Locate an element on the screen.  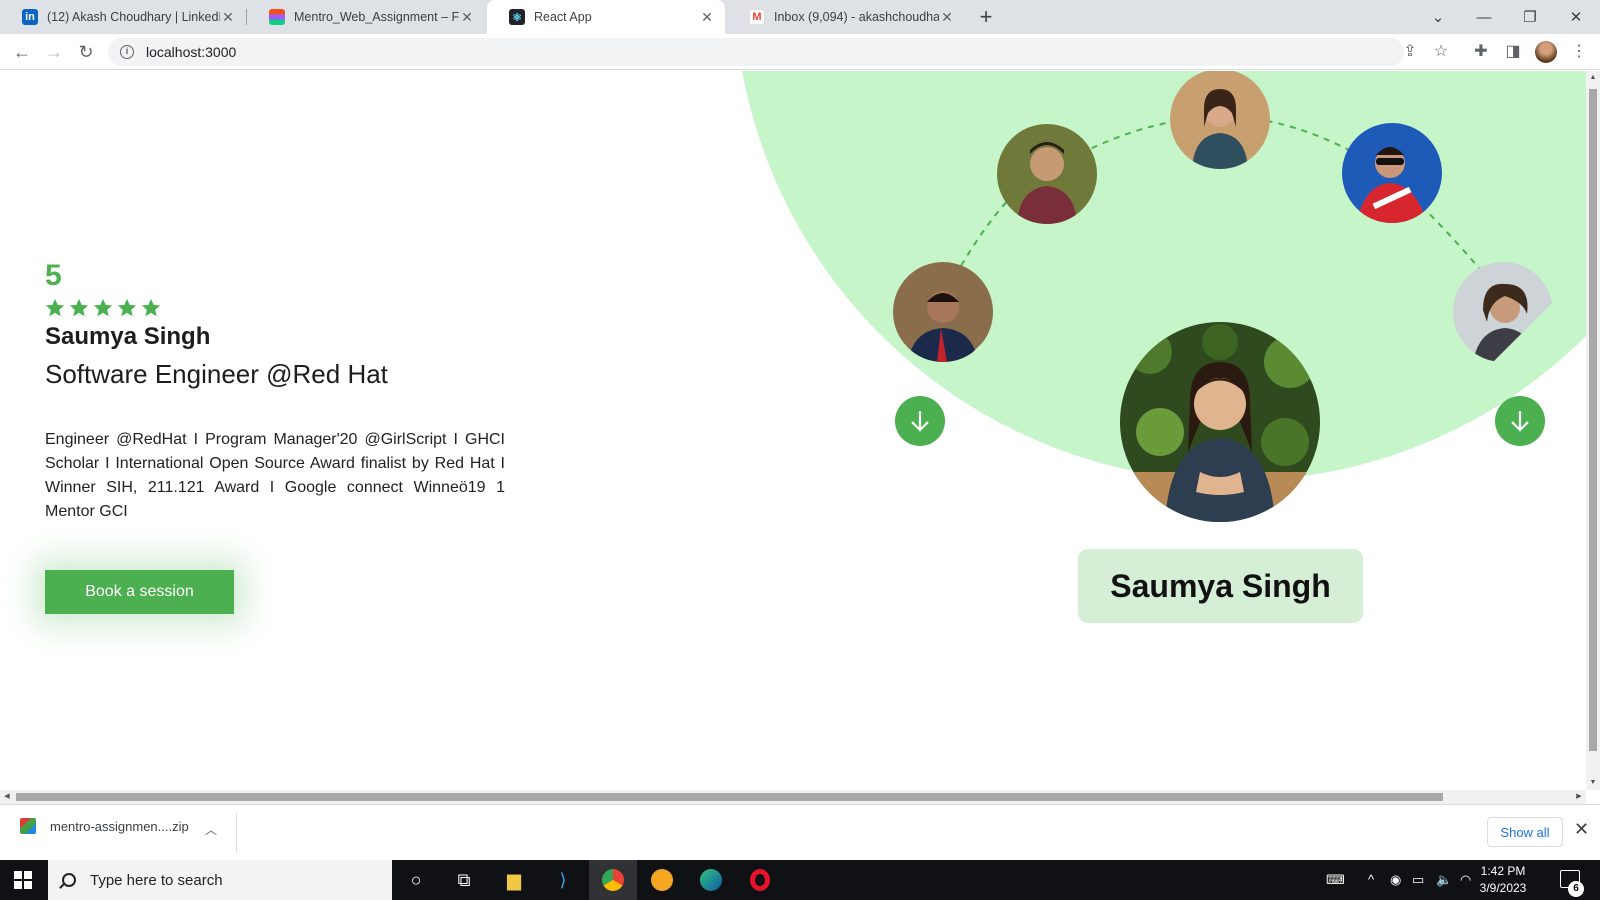
site-info-icon: i is located at coordinates (127, 52).